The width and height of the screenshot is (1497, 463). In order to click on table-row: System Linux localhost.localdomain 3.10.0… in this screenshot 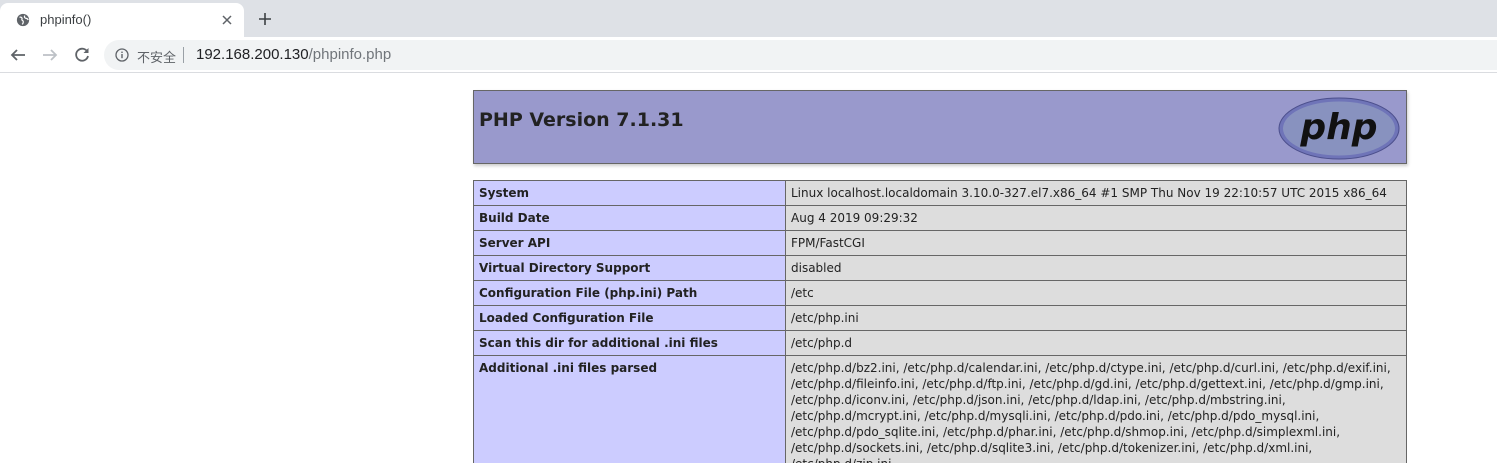, I will do `click(940, 193)`.